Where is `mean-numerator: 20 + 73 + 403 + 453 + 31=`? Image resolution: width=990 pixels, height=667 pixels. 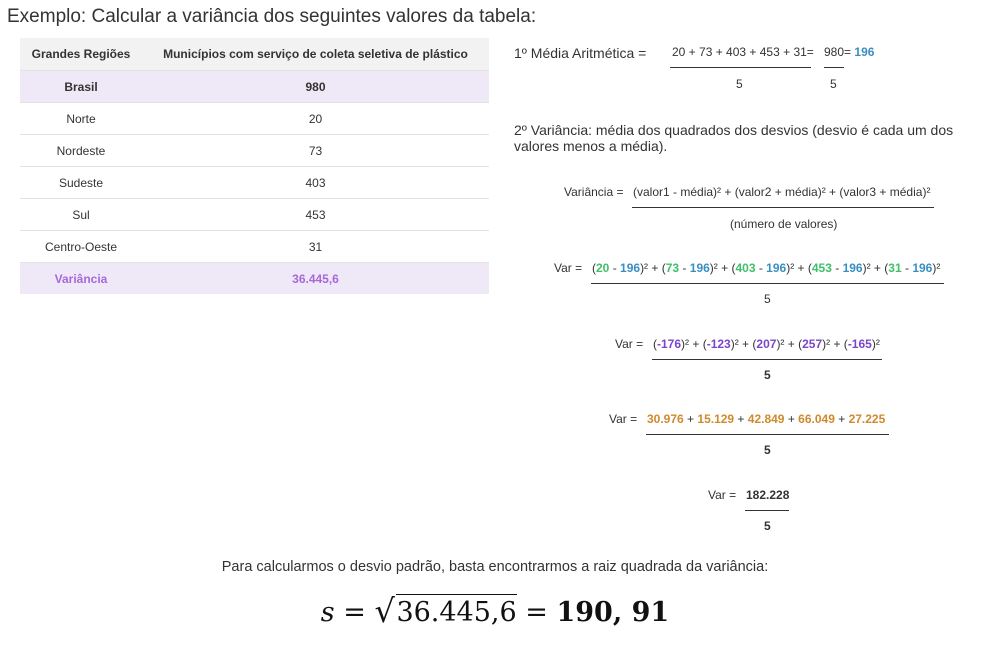
mean-numerator: 20 + 73 + 403 + 453 + 31= is located at coordinates (743, 52).